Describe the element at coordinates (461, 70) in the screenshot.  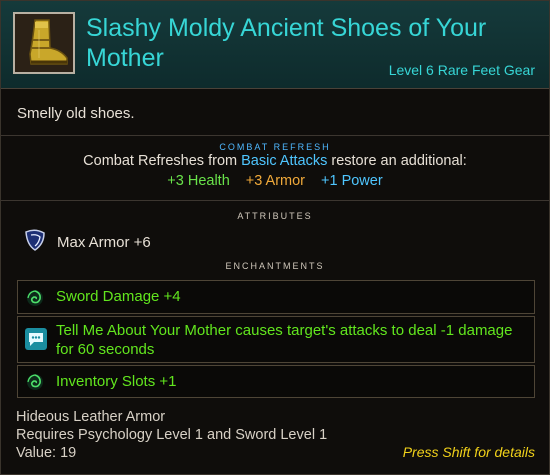
I see `item-level-rarity: Level 6 Rare Feet Gear` at that location.